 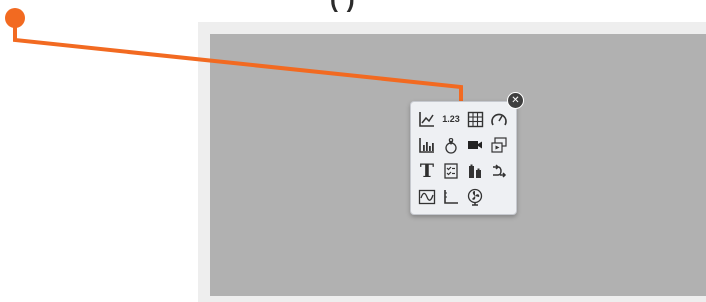 I want to click on gauge-icon, so click(x=499, y=119).